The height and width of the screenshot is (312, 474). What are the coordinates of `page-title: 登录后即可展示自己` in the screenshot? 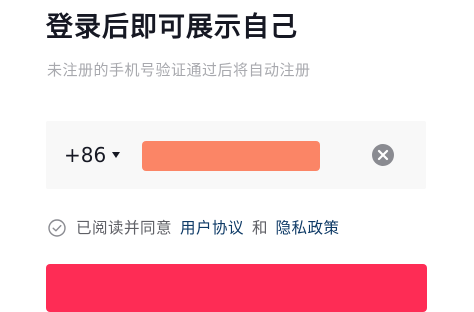 It's located at (172, 27).